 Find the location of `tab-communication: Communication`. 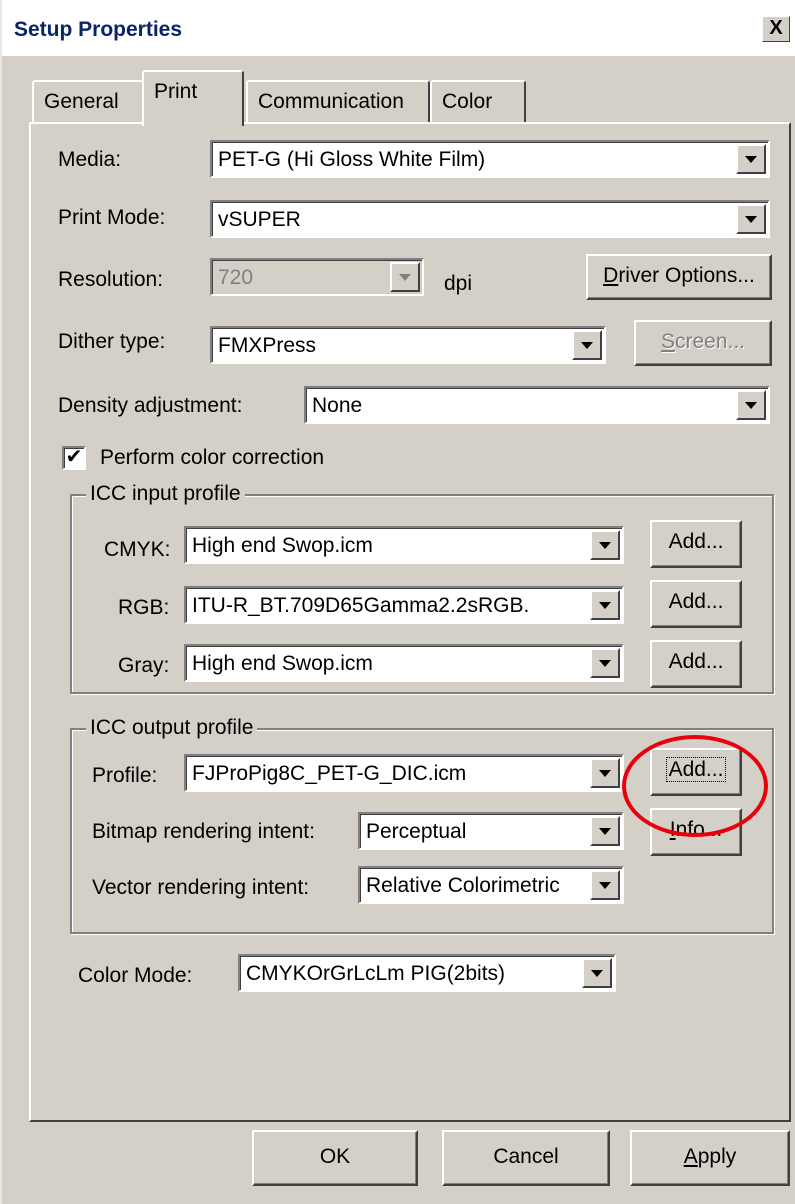

tab-communication: Communication is located at coordinates (338, 102).